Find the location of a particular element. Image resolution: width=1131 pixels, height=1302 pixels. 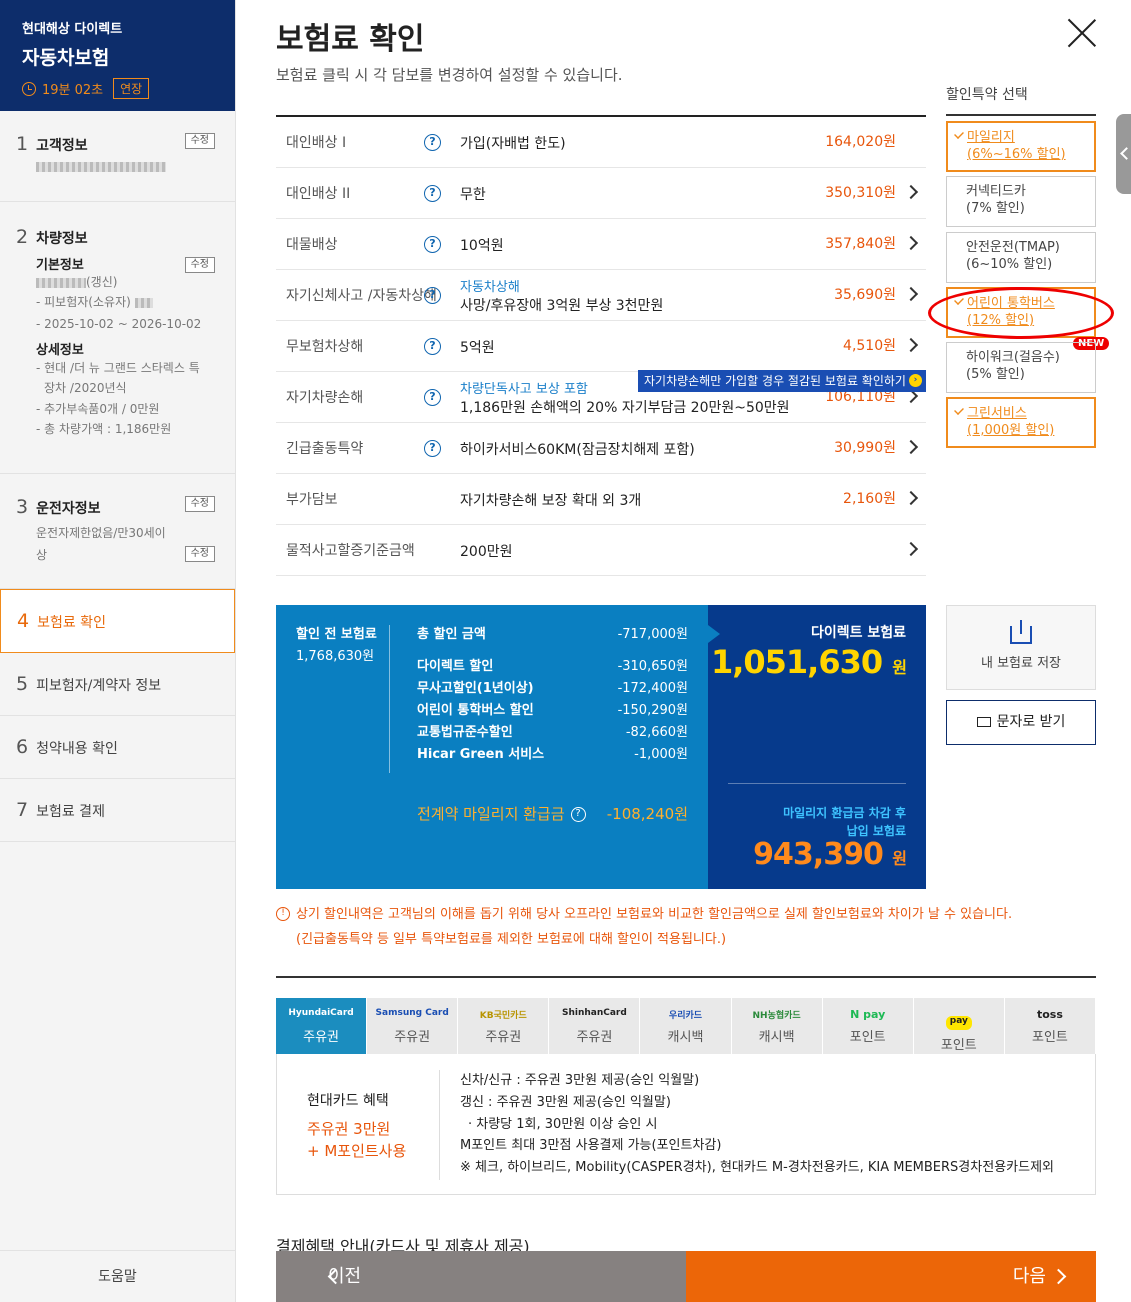

coverage-row: 대물배상 ? 10억원 357,840원 is located at coordinates (601, 244).